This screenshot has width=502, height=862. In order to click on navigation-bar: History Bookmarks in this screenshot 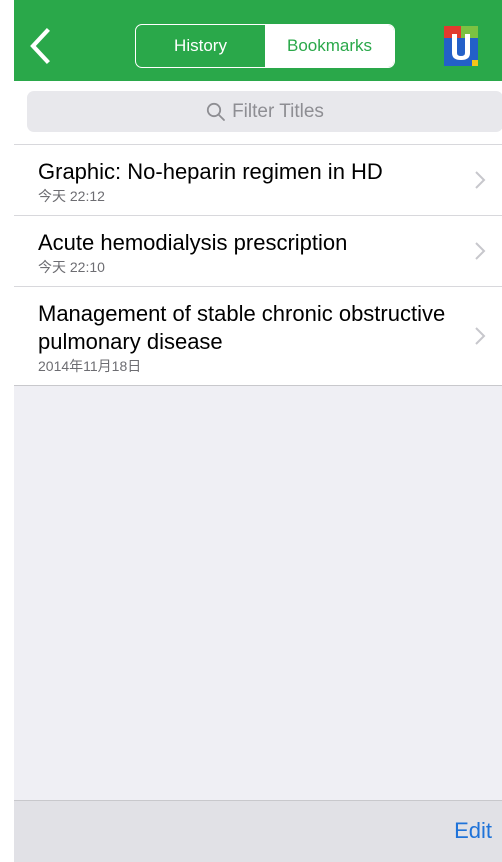, I will do `click(258, 40)`.